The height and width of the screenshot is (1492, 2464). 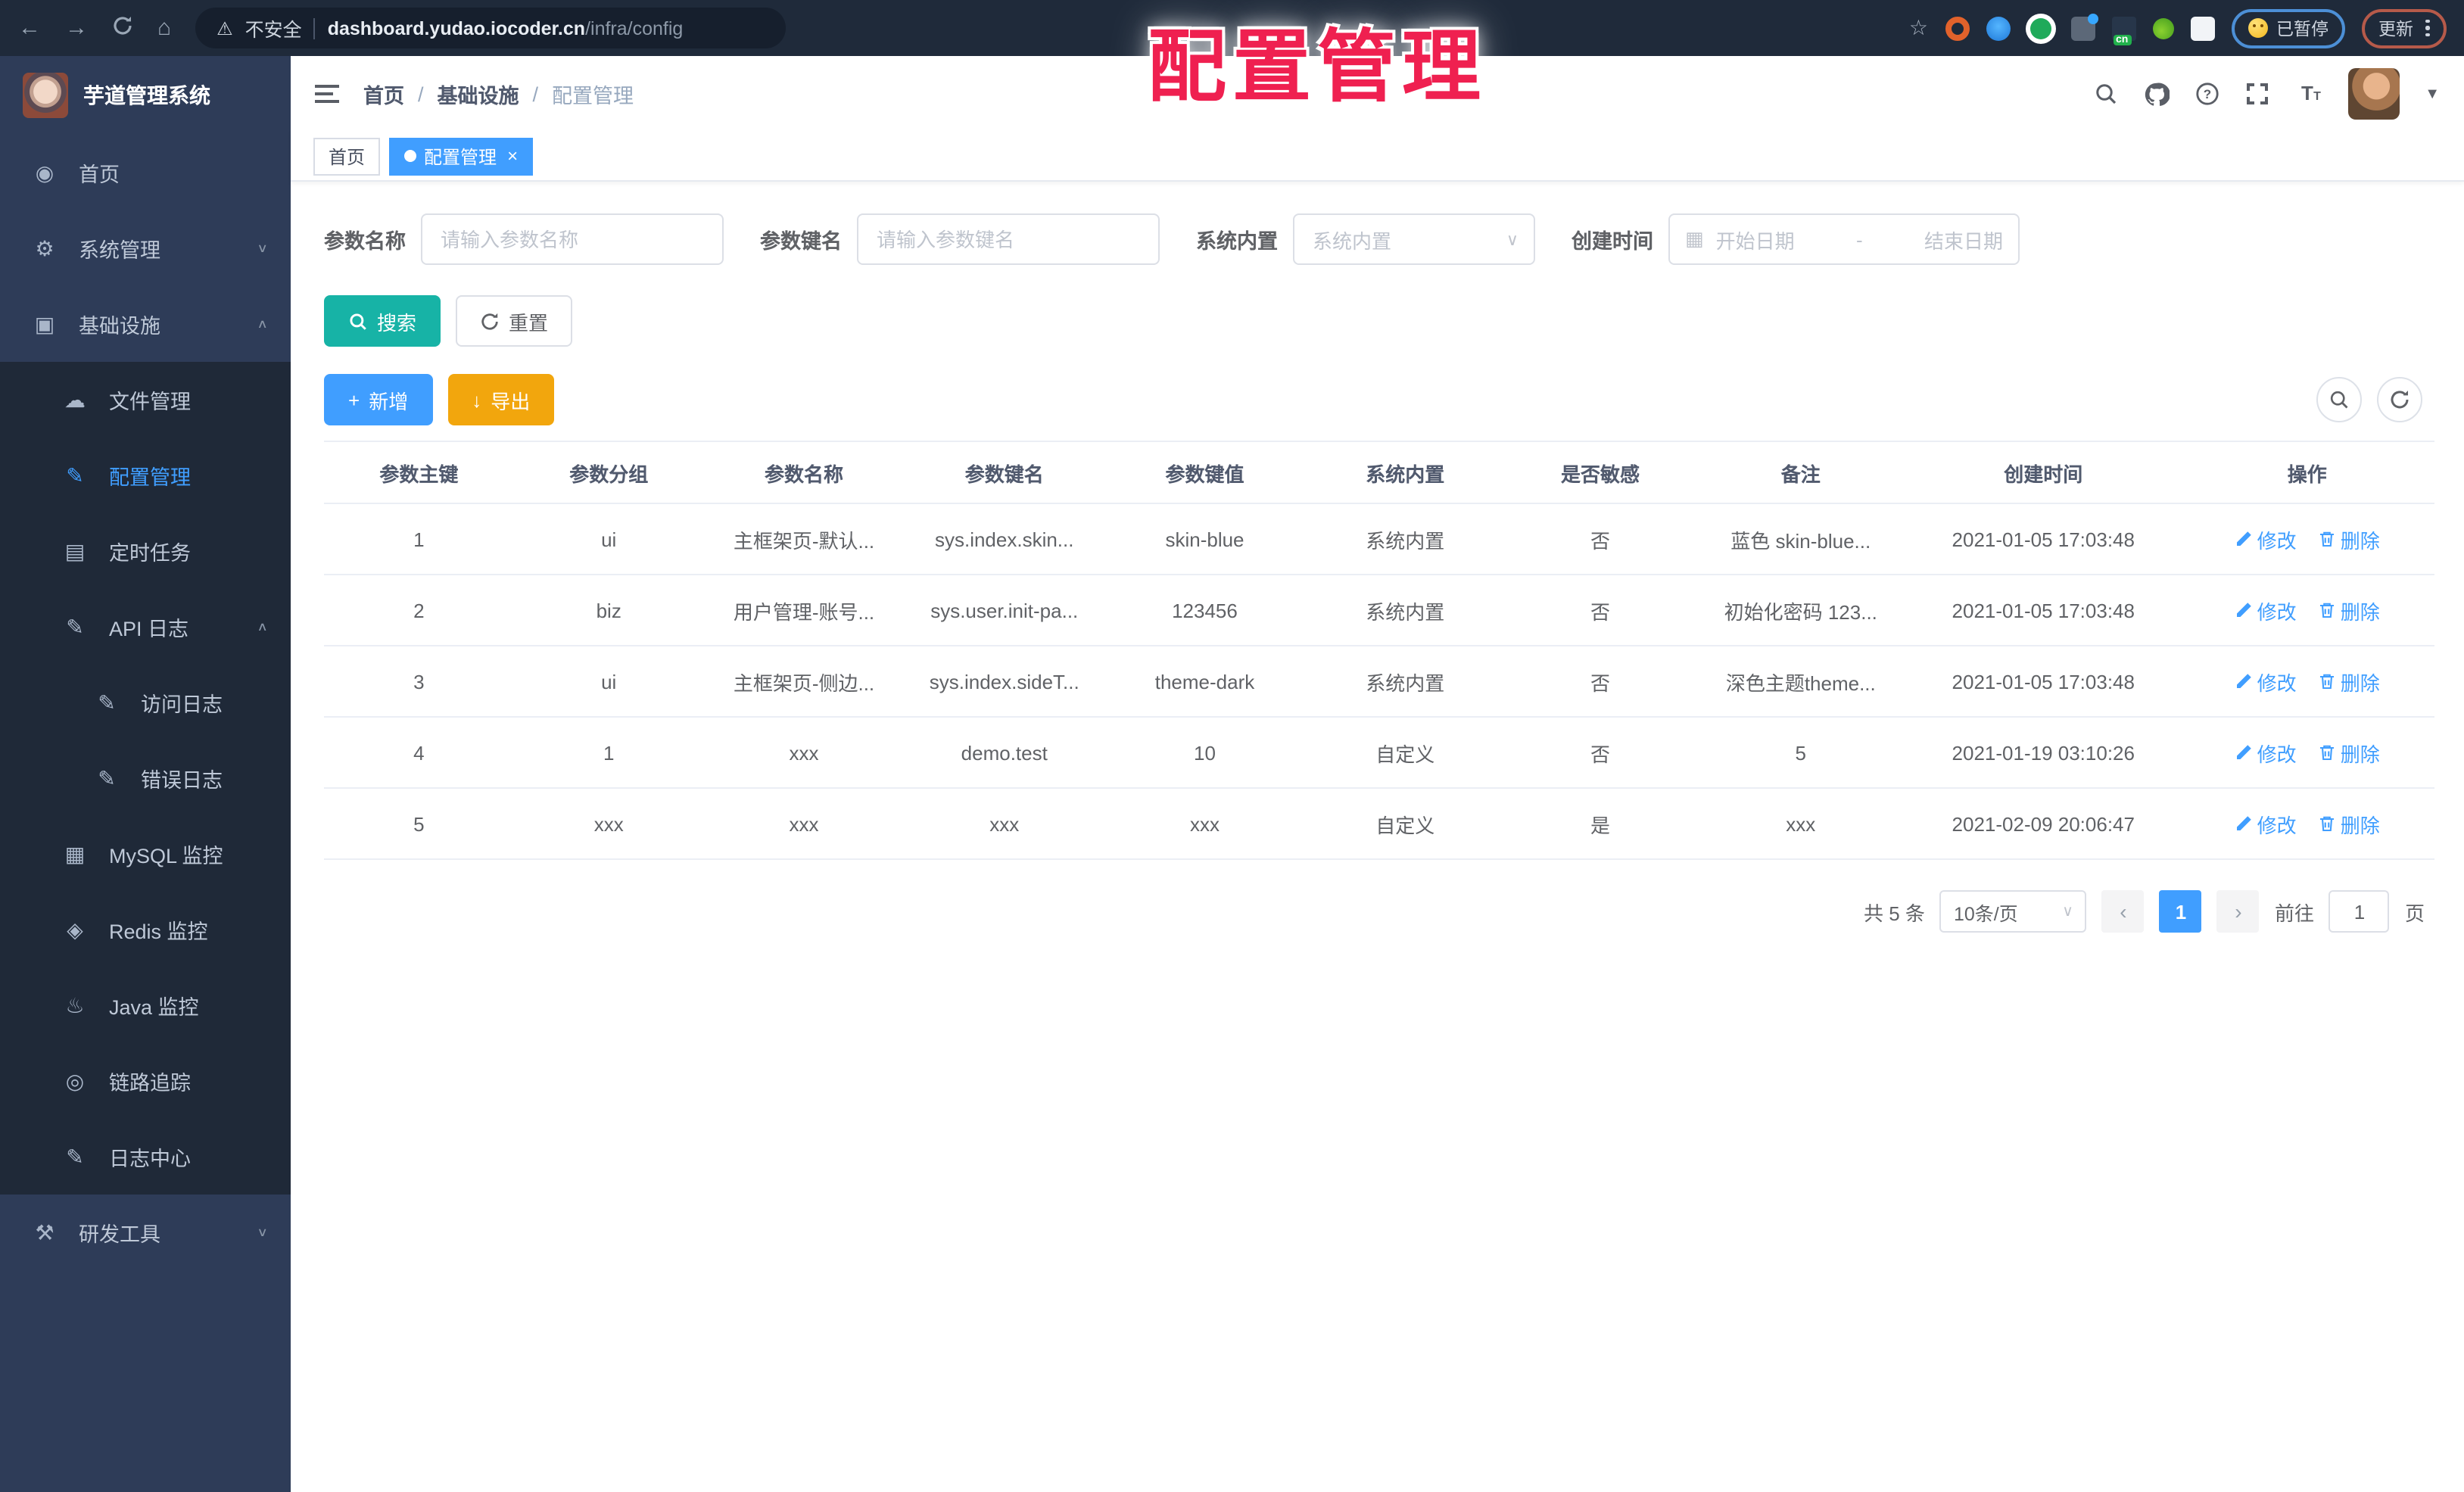 I want to click on help-icon: ?, so click(x=2207, y=94).